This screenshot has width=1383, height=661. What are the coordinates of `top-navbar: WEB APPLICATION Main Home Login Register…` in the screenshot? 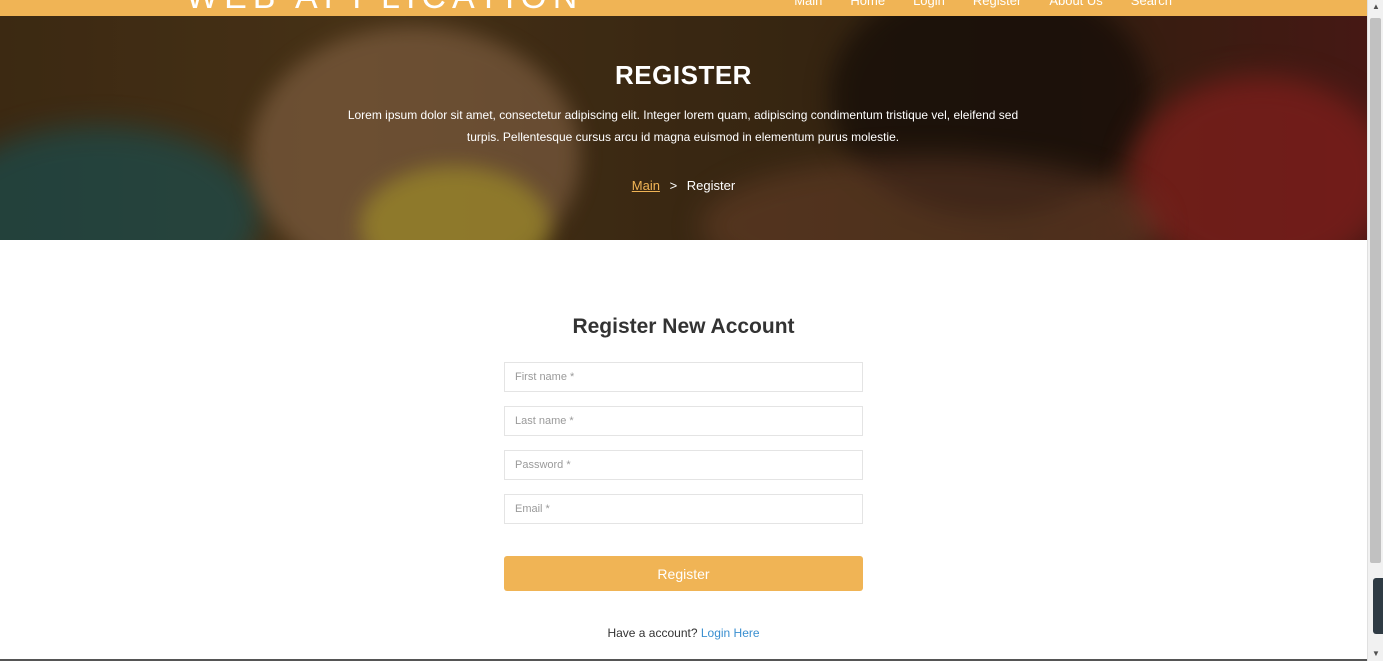 It's located at (683, 8).